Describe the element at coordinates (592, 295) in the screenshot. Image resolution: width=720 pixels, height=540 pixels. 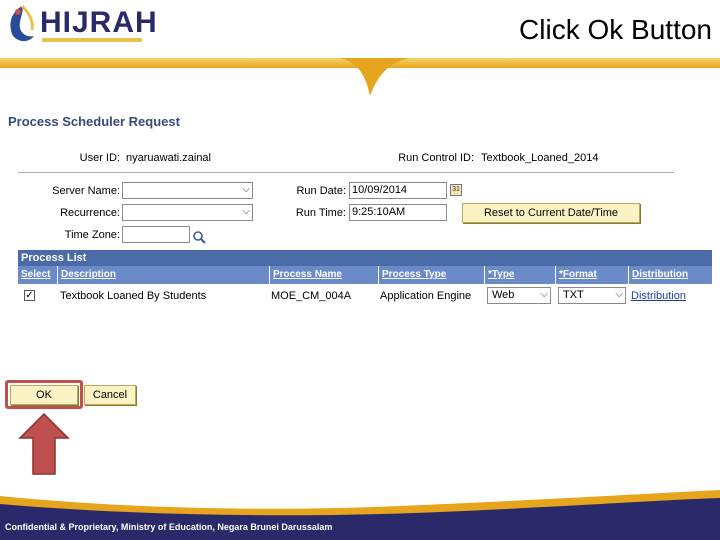
I see `format-select: TXT ⌵` at that location.